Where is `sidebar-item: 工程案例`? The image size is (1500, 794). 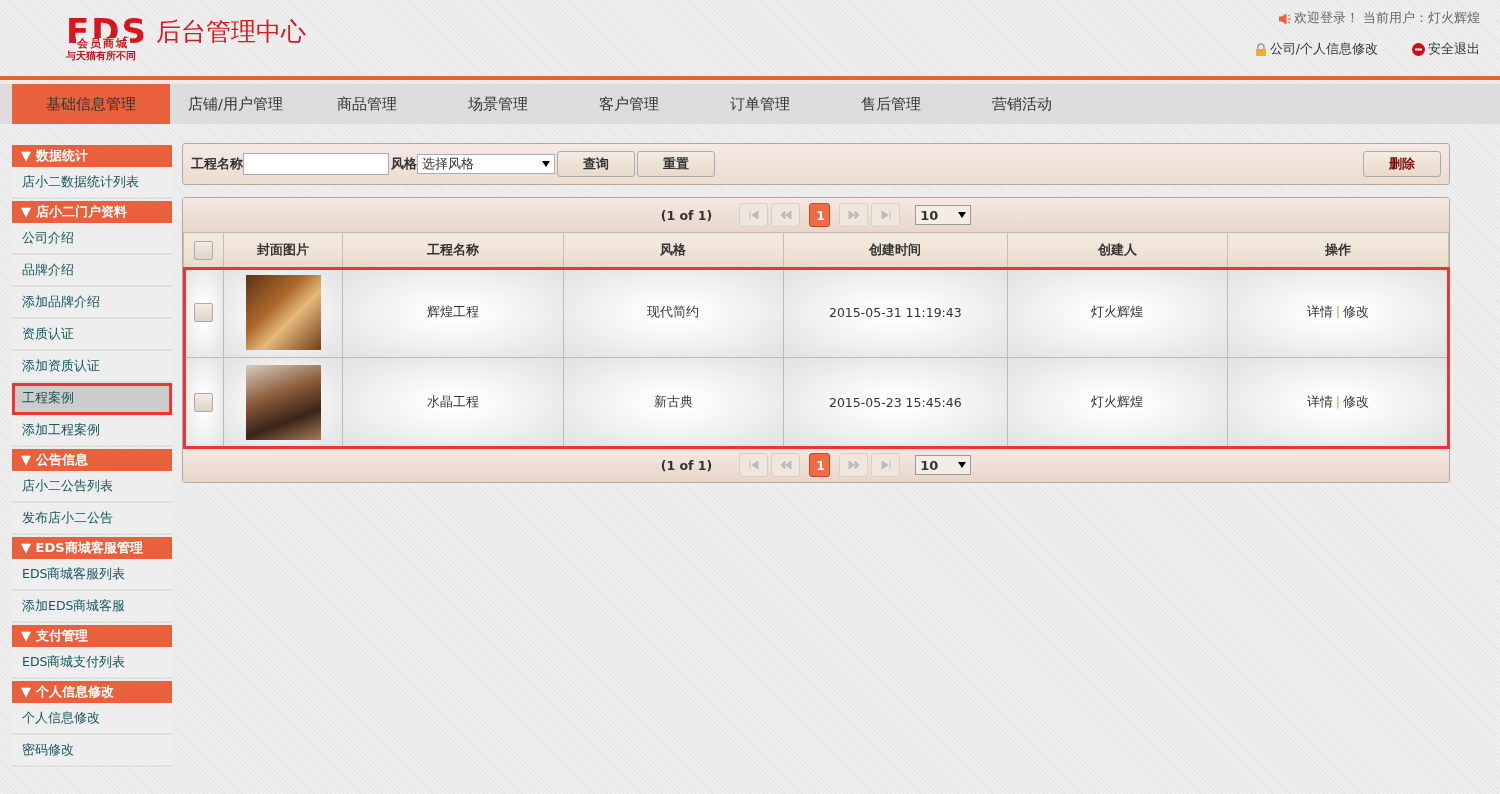 sidebar-item: 工程案例 is located at coordinates (92, 399).